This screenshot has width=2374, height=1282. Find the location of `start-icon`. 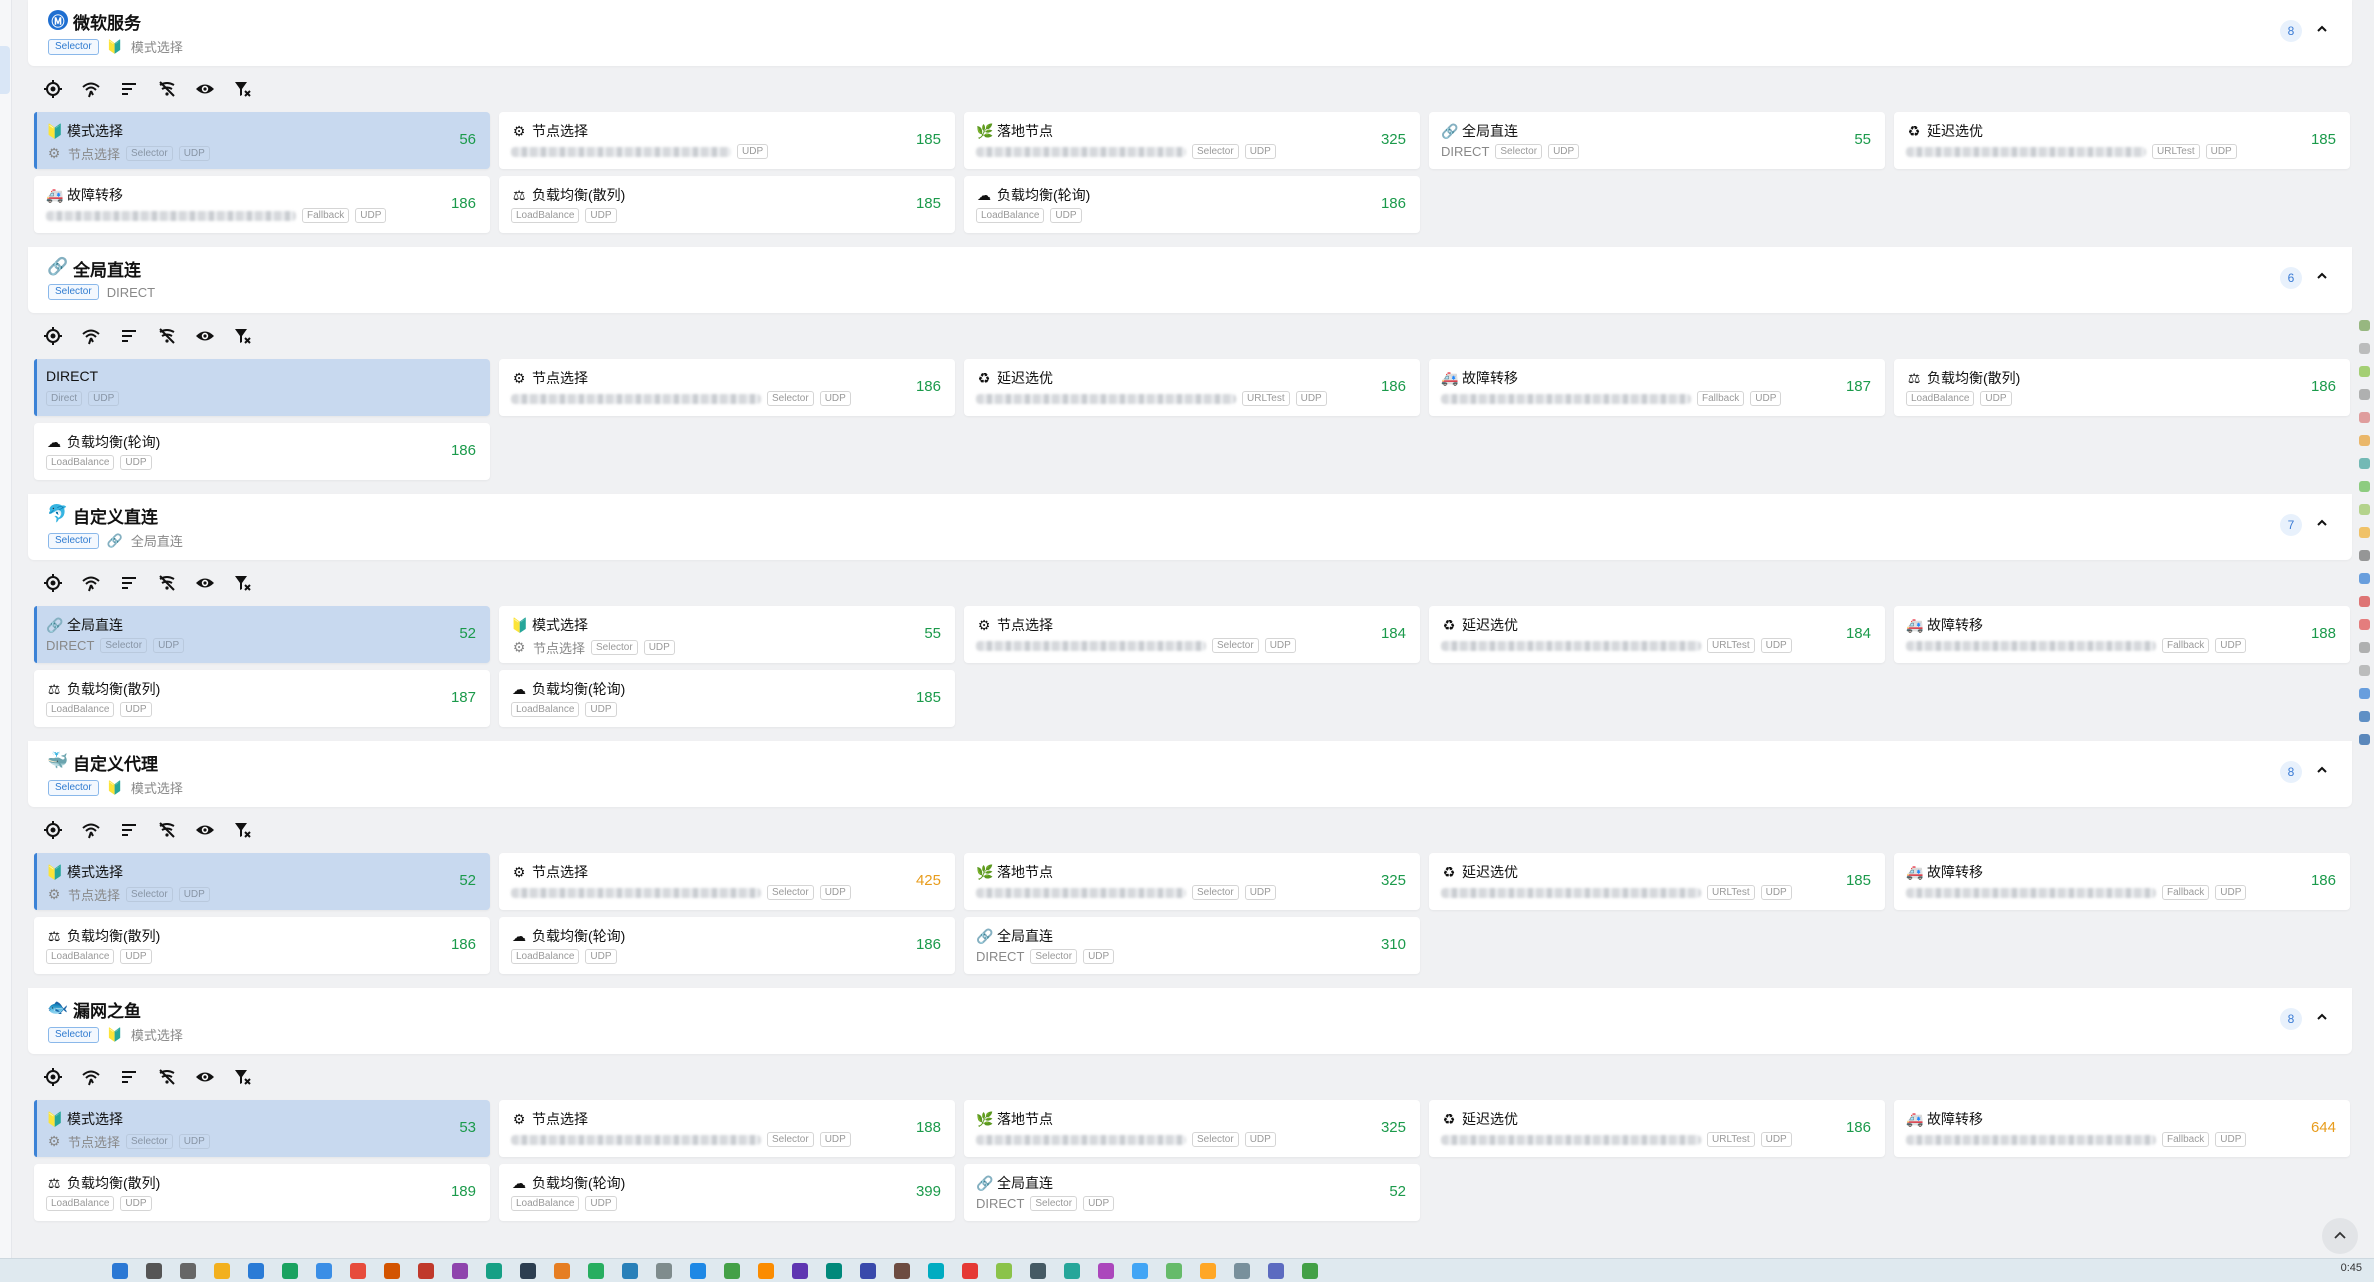

start-icon is located at coordinates (120, 1271).